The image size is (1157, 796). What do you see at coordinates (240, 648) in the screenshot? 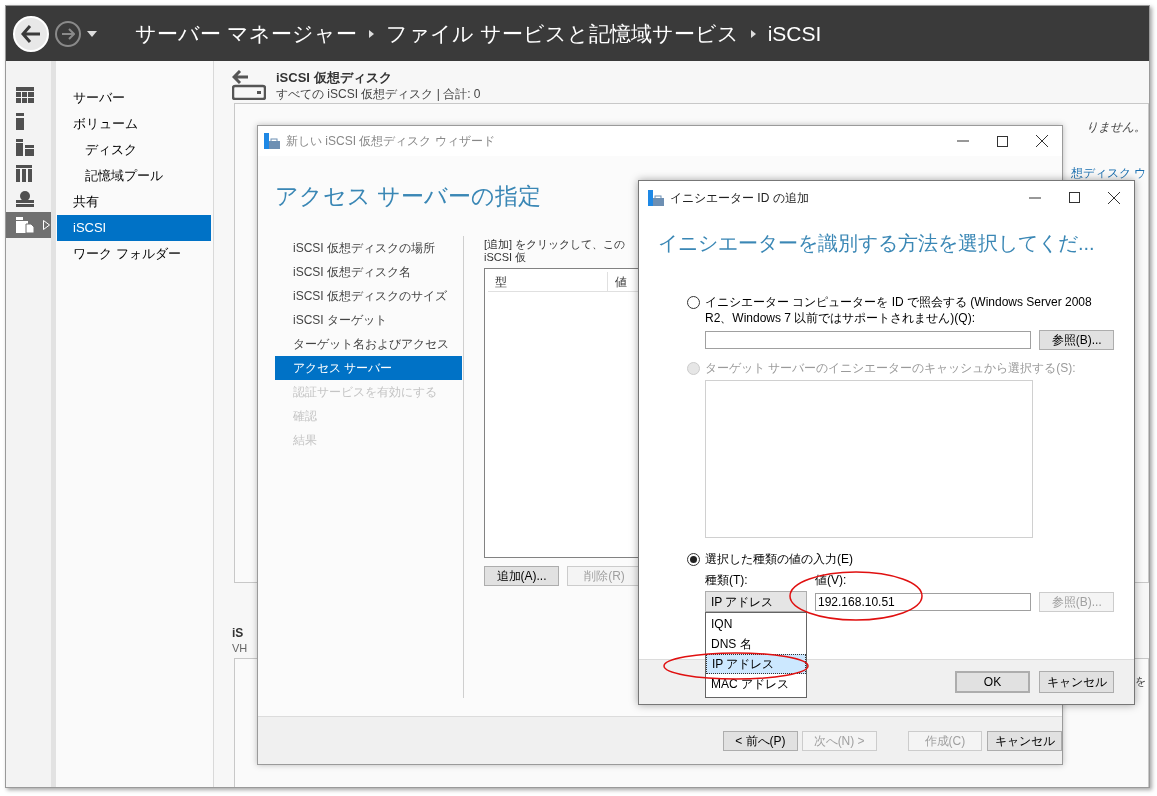
I see `section-subtitle: VH` at bounding box center [240, 648].